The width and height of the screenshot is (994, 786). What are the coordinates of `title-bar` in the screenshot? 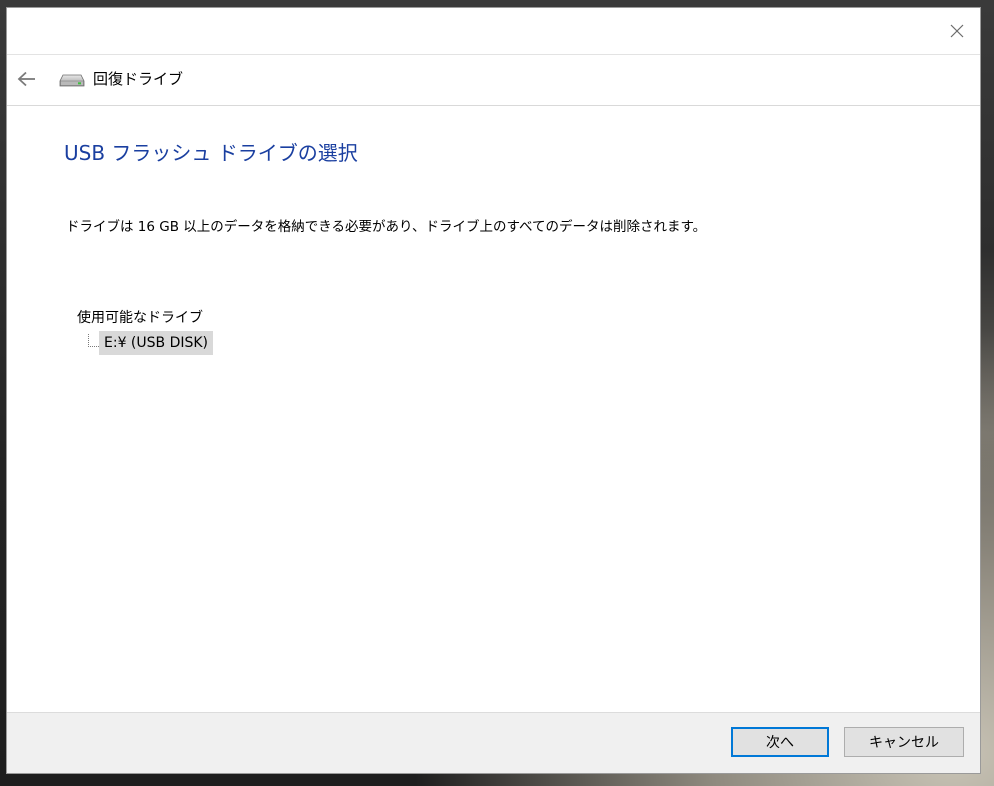 It's located at (493, 31).